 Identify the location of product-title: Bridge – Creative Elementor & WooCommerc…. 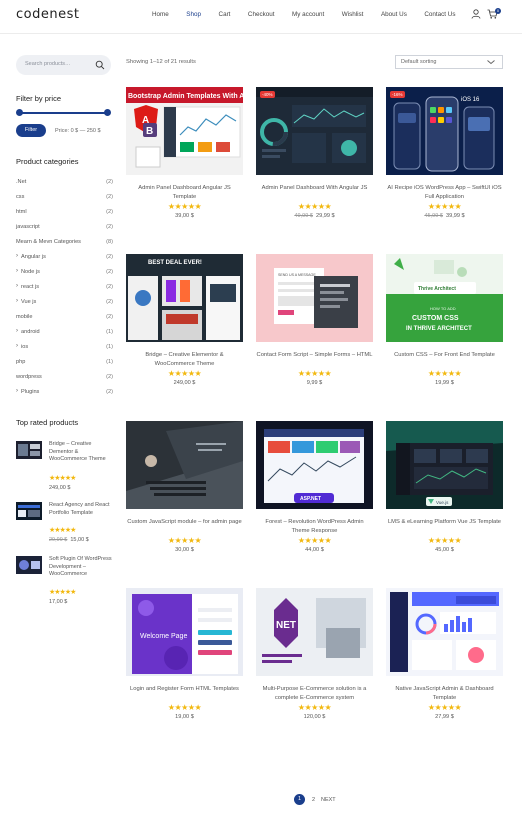
(184, 359).